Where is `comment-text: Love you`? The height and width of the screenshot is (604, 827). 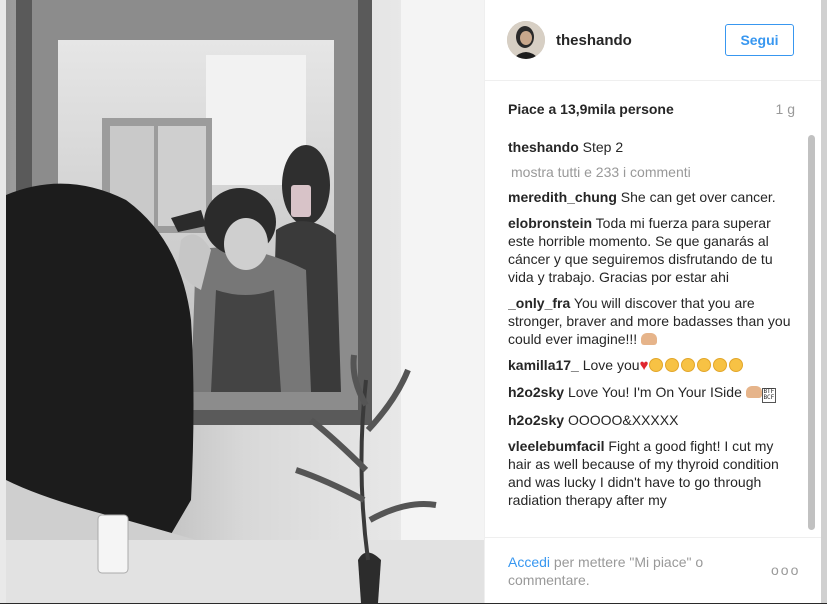
comment-text: Love you is located at coordinates (611, 365).